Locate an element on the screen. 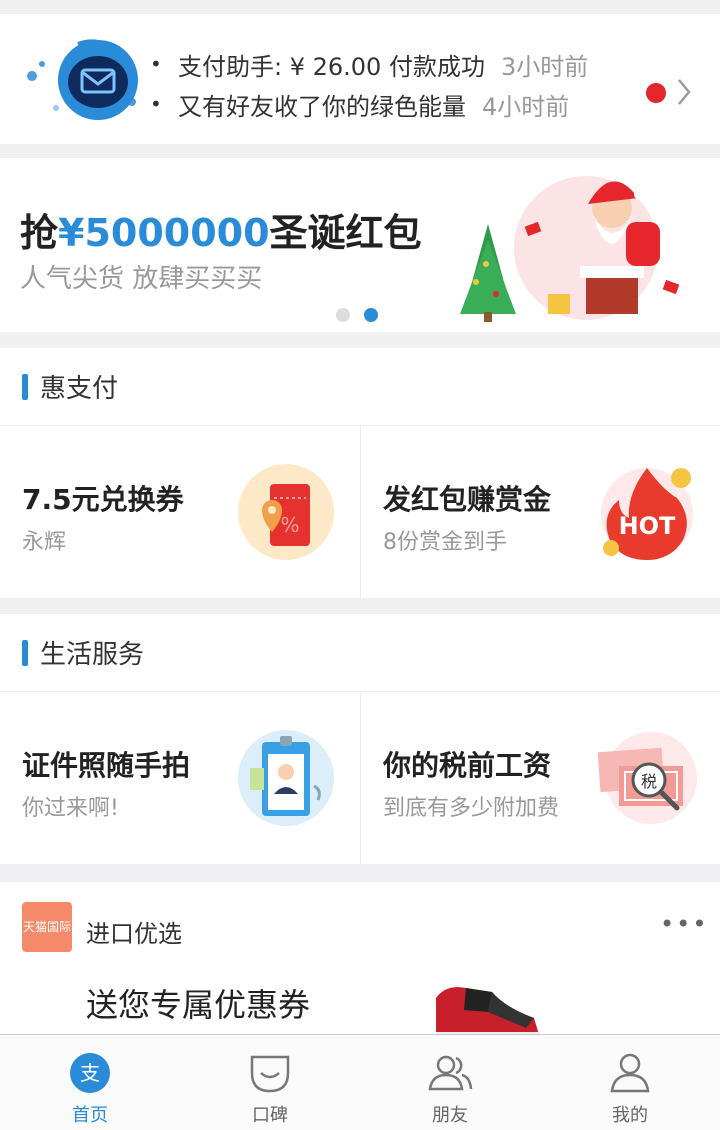 This screenshot has height=1130, width=720. bottom-tab-bar: 支 首页 口碑 朋友 我的 is located at coordinates (360, 1082).